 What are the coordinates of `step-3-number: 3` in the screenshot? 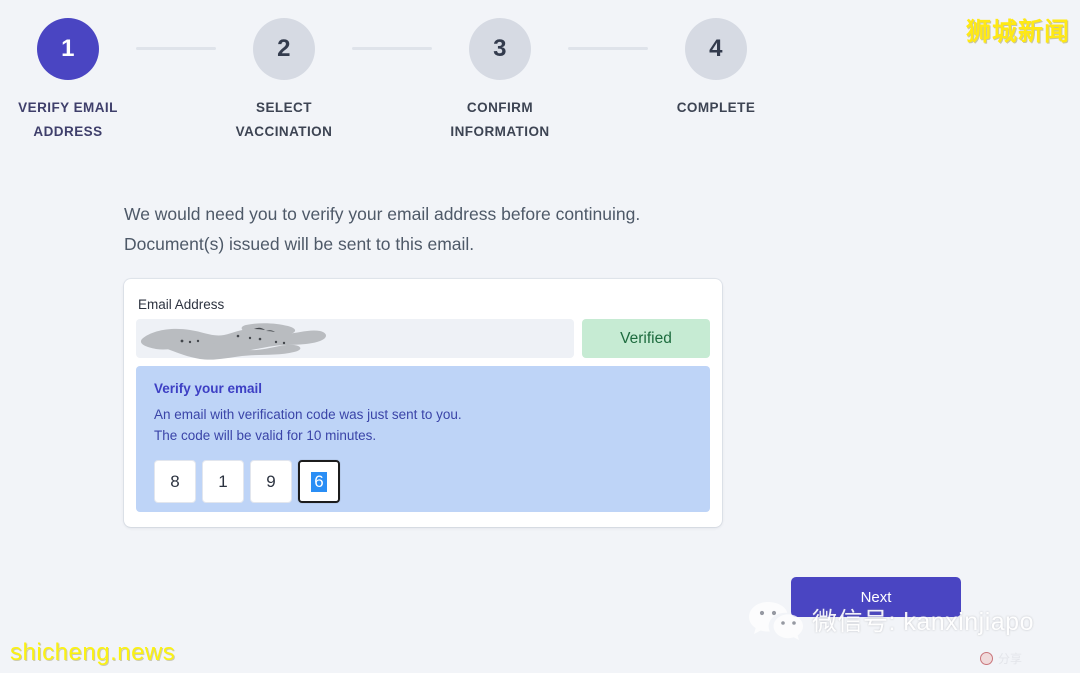 It's located at (500, 48).